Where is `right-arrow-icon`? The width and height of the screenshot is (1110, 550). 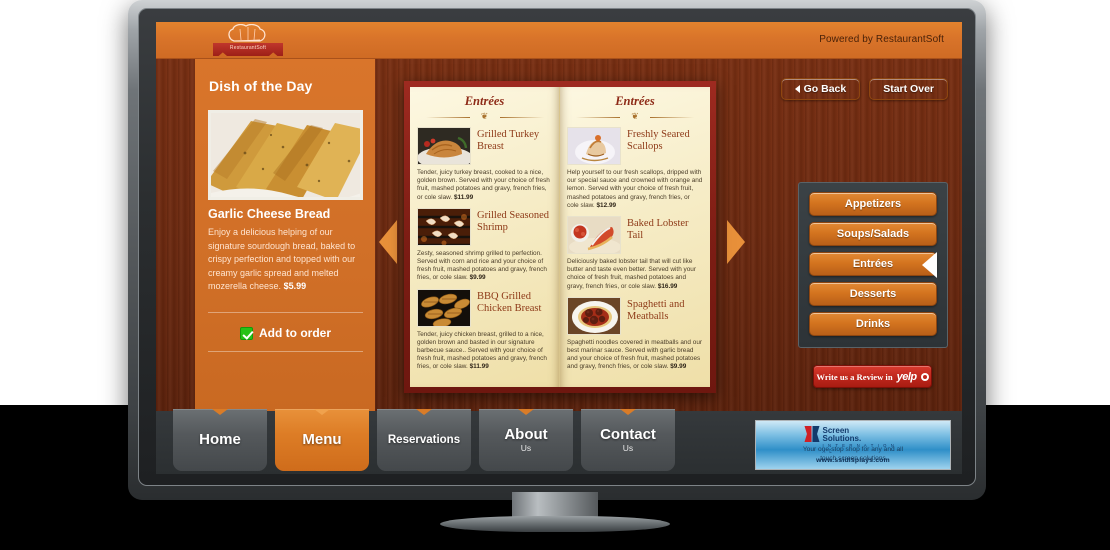
right-arrow-icon is located at coordinates (736, 242).